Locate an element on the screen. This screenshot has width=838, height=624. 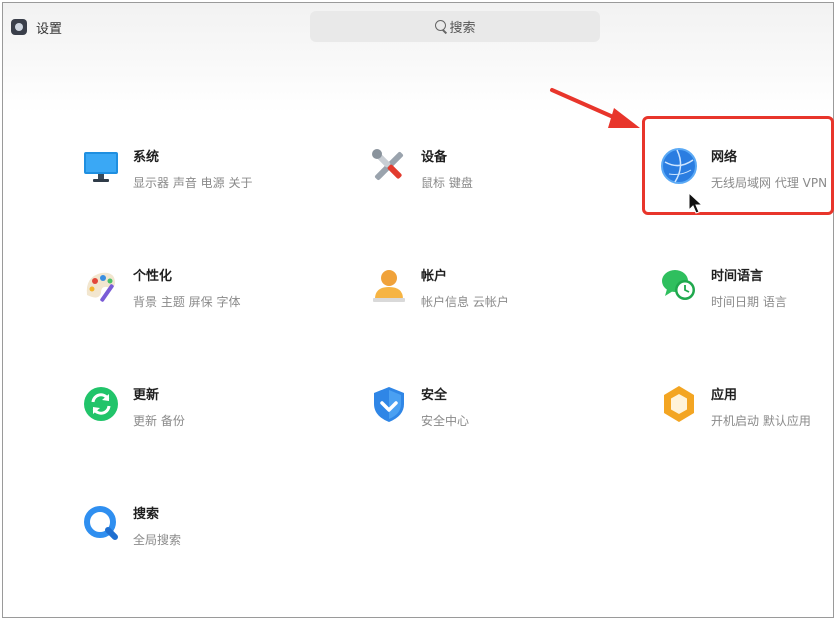
palette-icon is located at coordinates (101, 285).